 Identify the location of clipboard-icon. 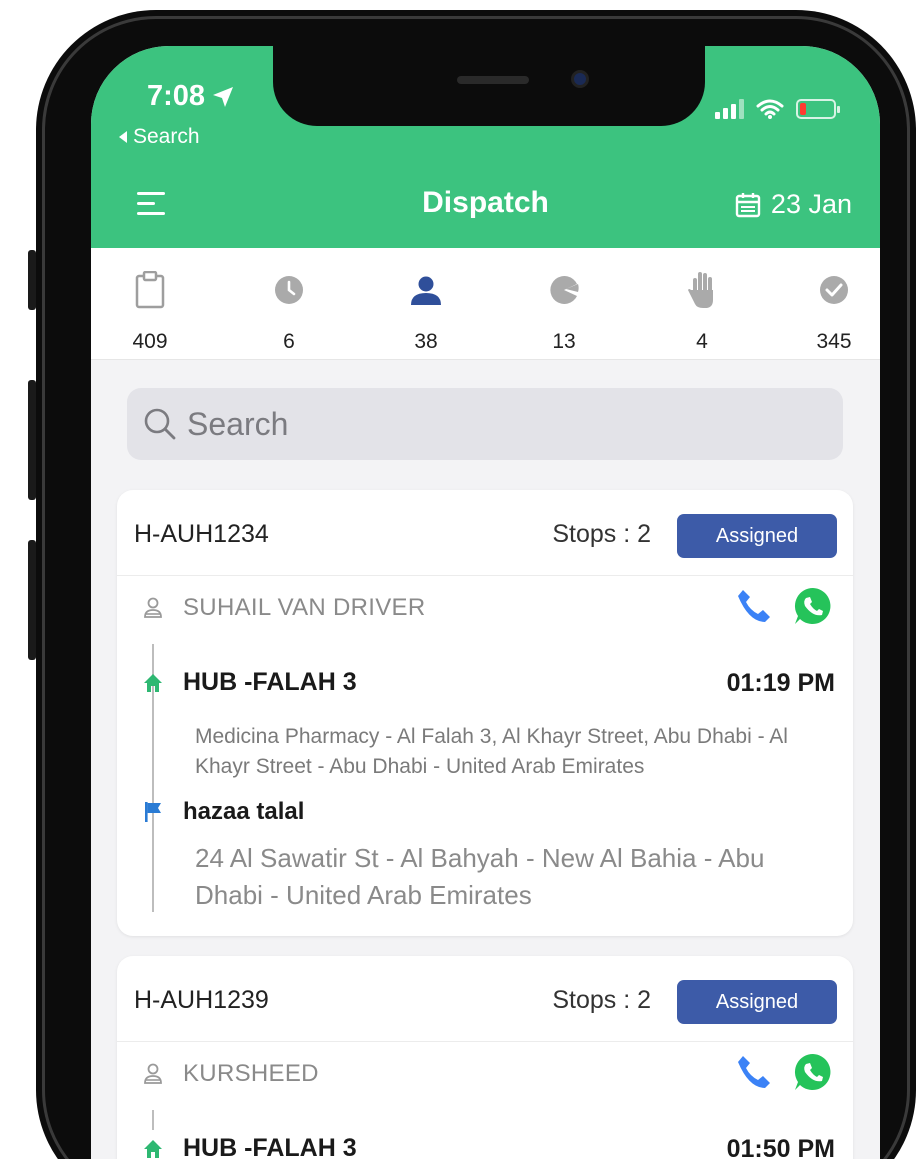
(150, 290).